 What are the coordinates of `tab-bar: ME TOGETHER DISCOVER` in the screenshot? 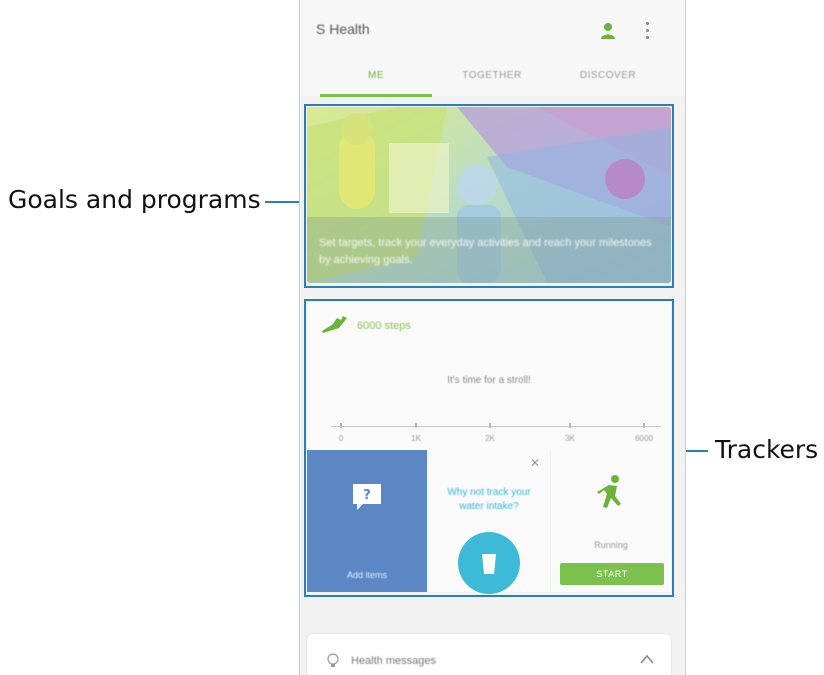 It's located at (492, 77).